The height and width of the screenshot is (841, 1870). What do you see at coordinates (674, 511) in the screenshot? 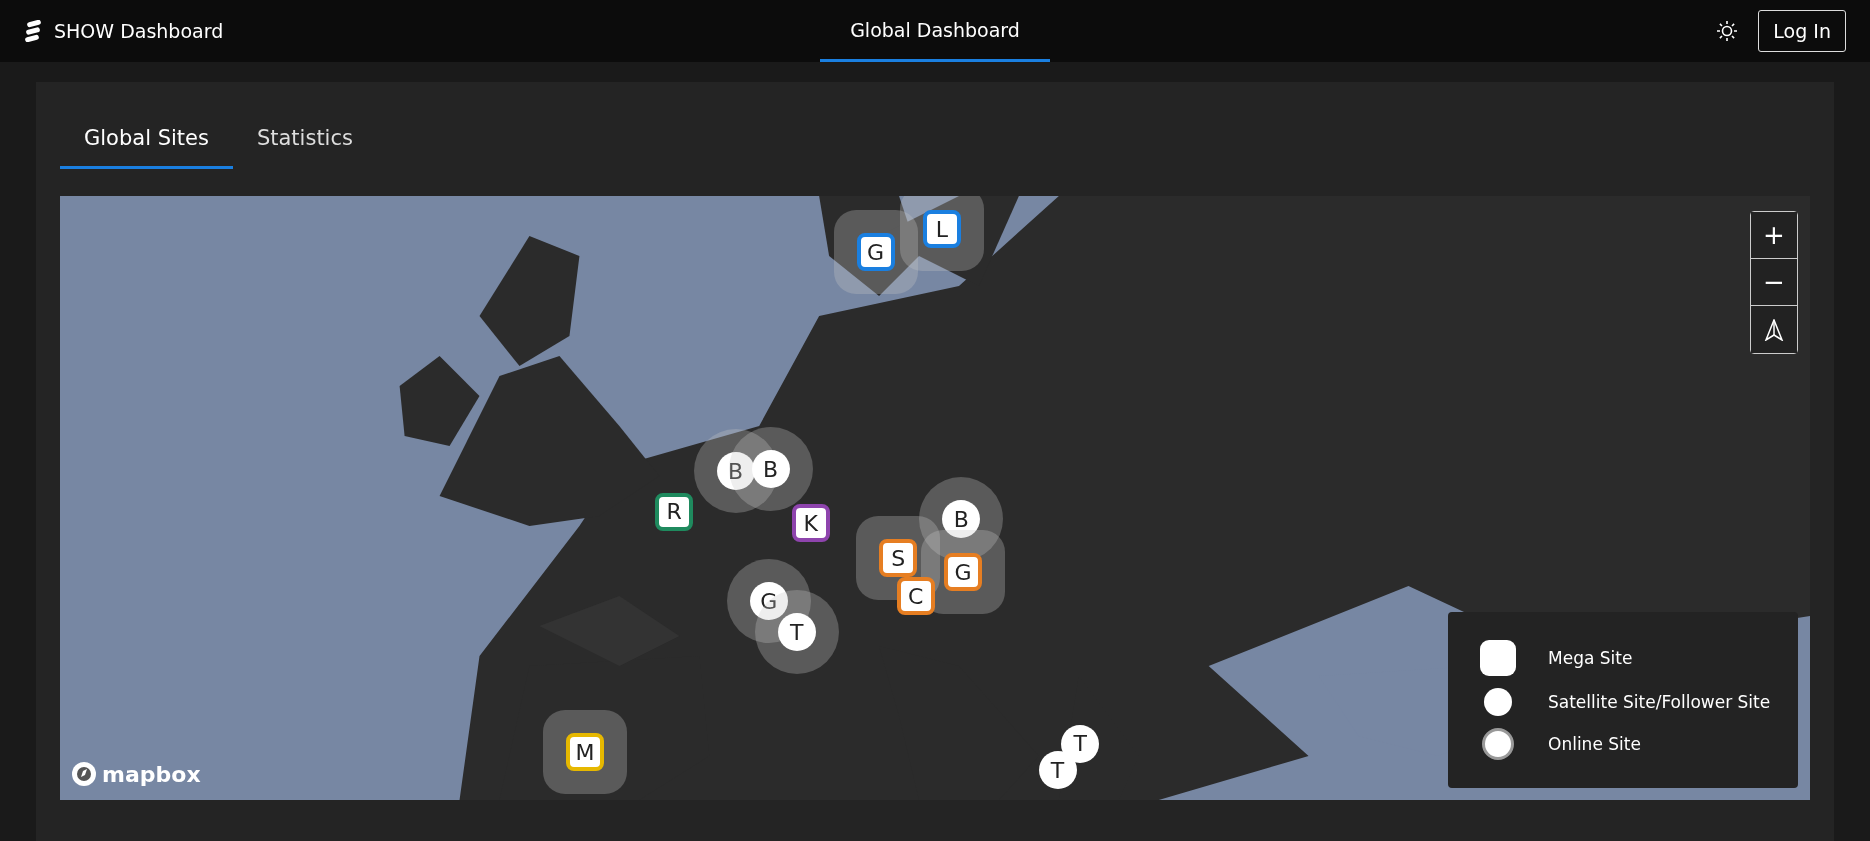
I see `site-marker: R` at bounding box center [674, 511].